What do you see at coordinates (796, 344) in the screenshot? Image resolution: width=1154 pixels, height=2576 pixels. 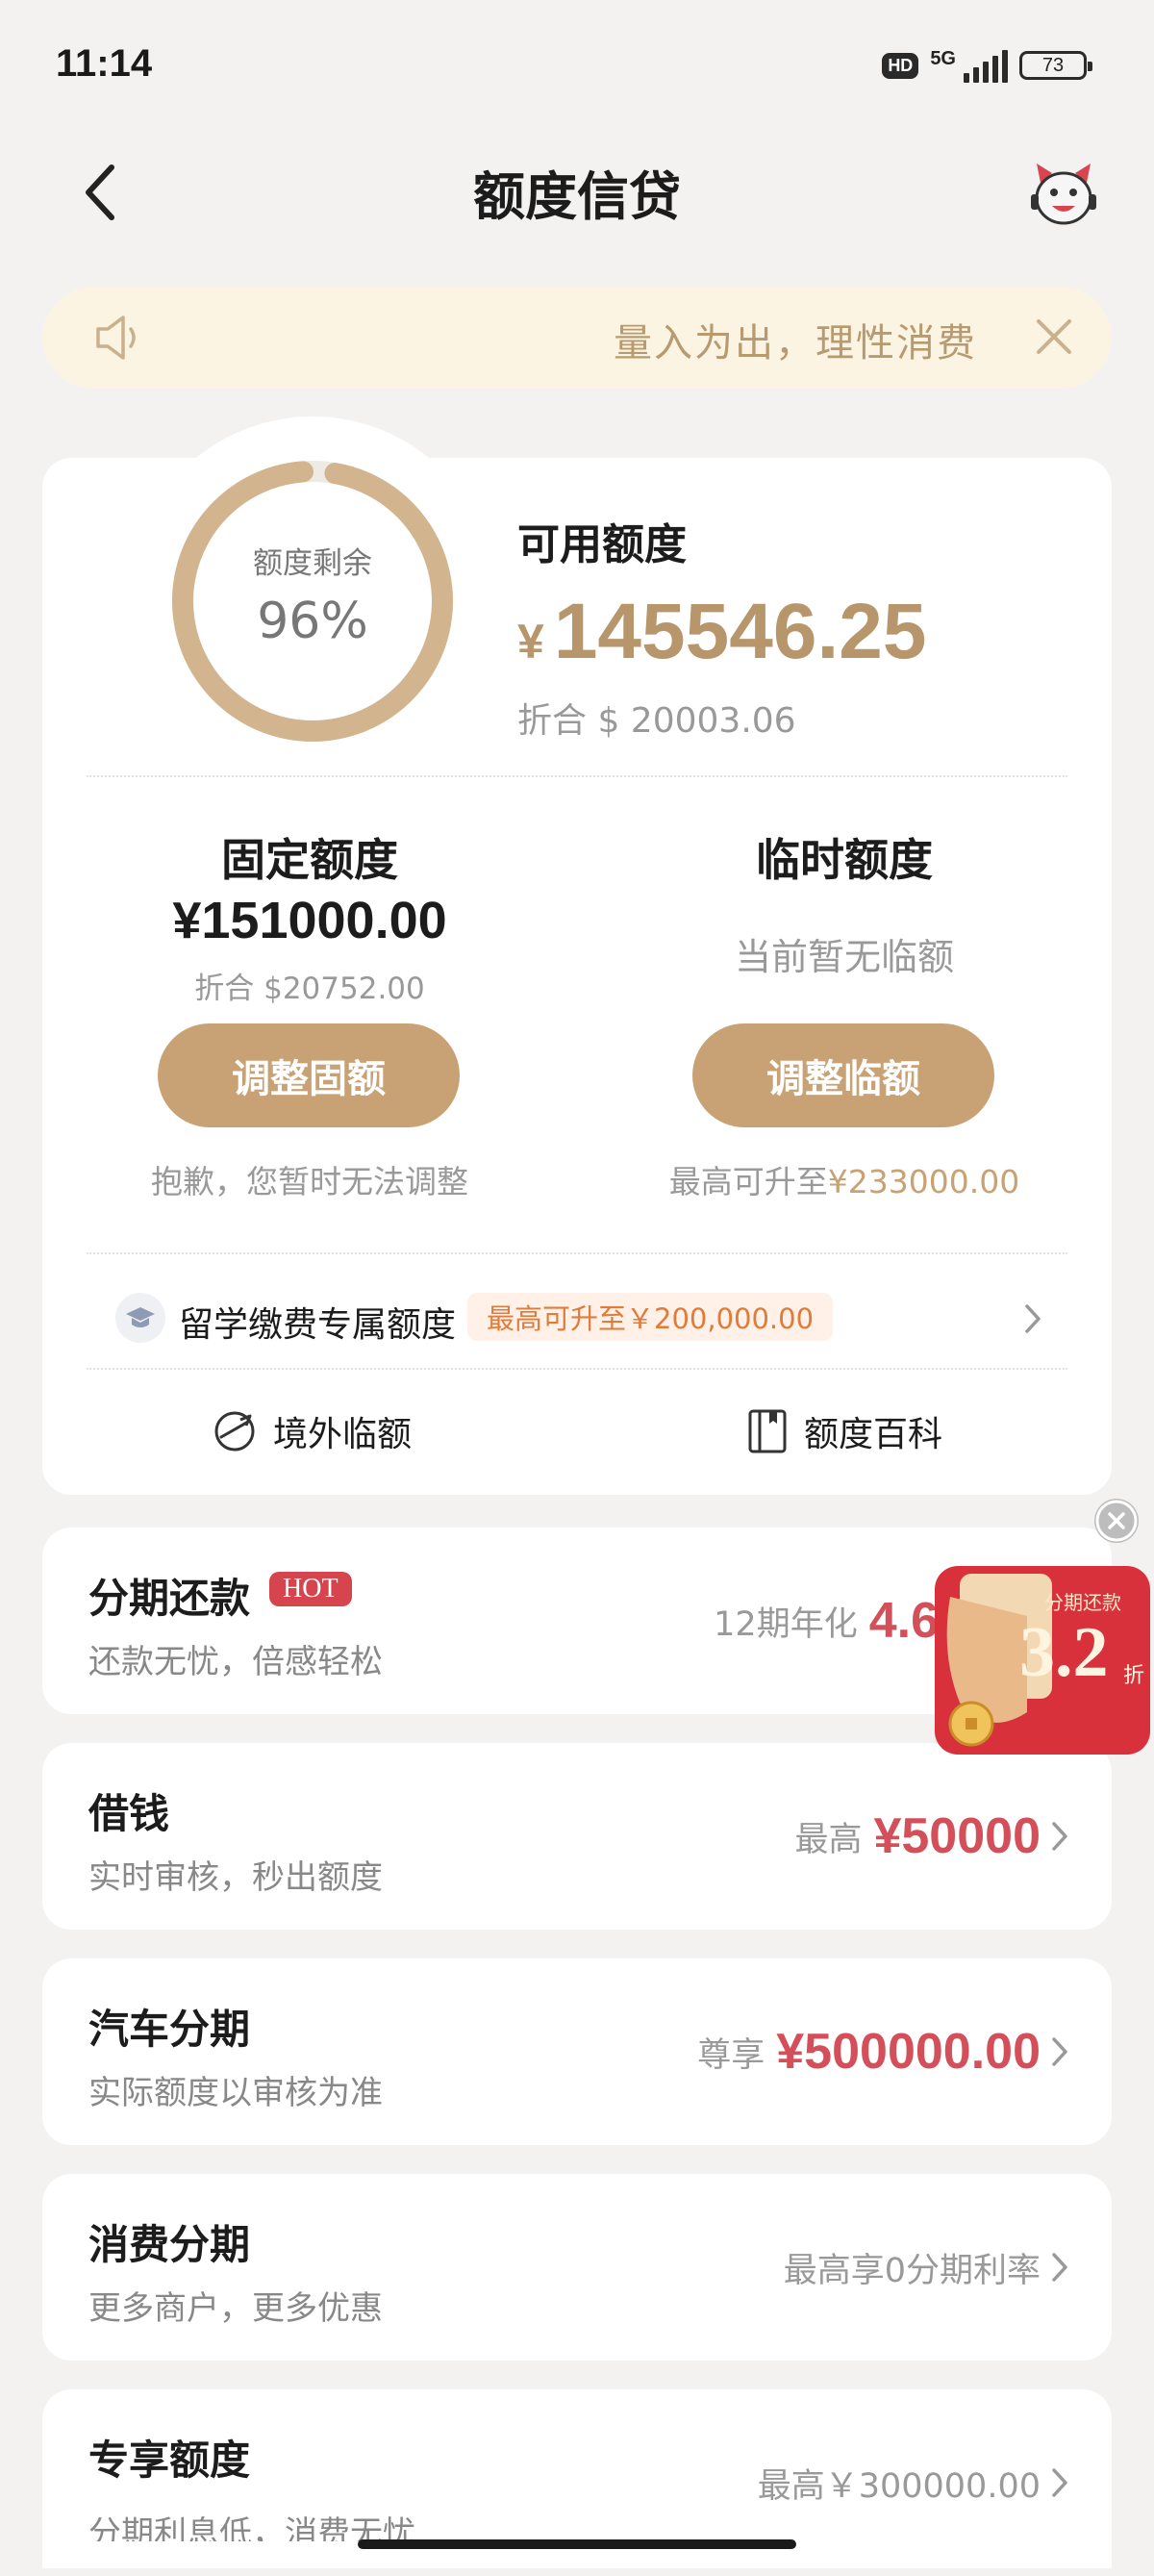 I see `notice-text: 量入为出，理性消费` at bounding box center [796, 344].